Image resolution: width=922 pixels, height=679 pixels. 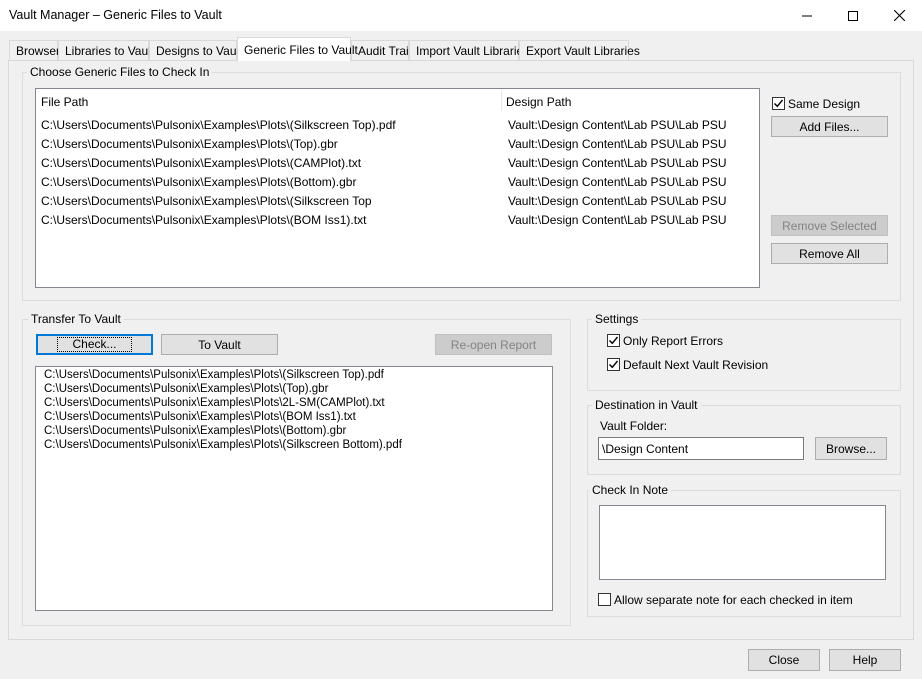 What do you see at coordinates (646, 405) in the screenshot?
I see `destination-group-label: Destination in Vault` at bounding box center [646, 405].